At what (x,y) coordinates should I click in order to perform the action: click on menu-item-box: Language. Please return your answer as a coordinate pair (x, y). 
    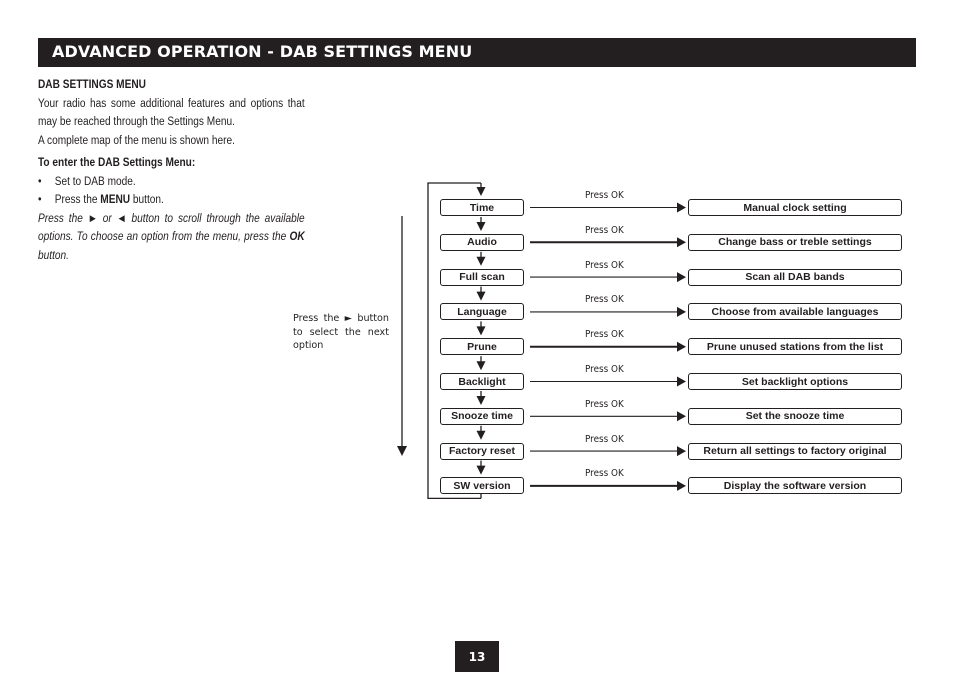
    Looking at the image, I should click on (482, 312).